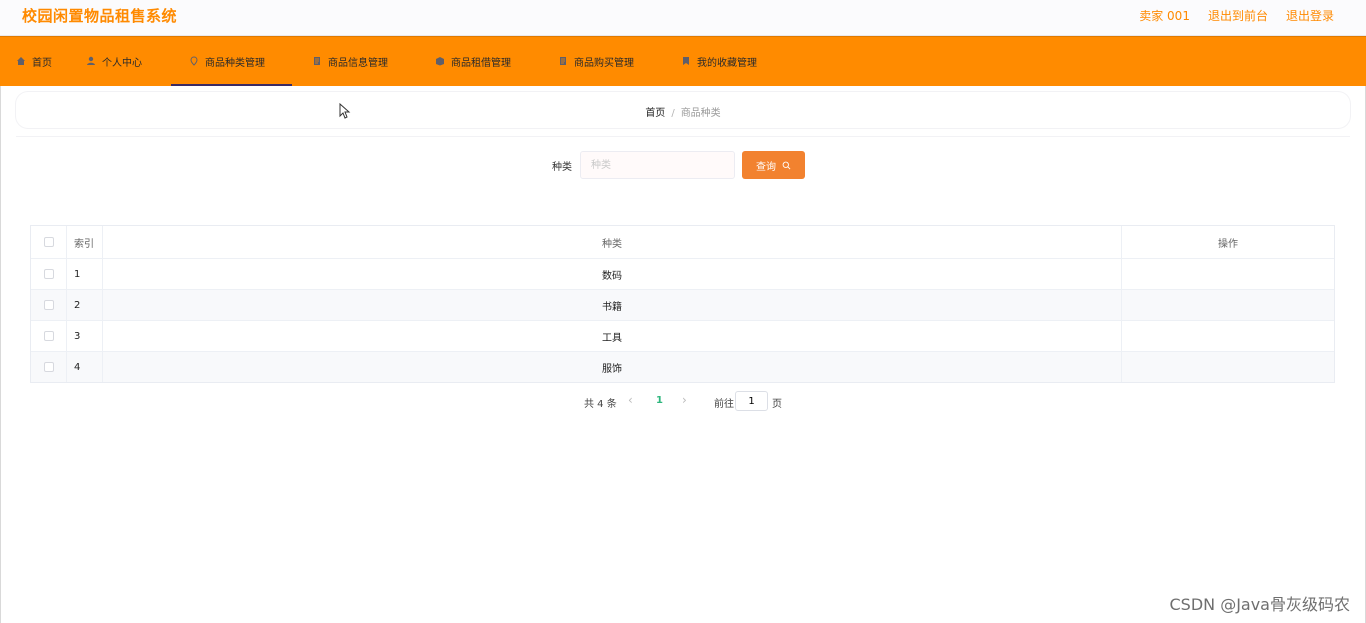 The image size is (1366, 623). Describe the element at coordinates (345, 111) in the screenshot. I see `mouse-pointer-icon` at that location.